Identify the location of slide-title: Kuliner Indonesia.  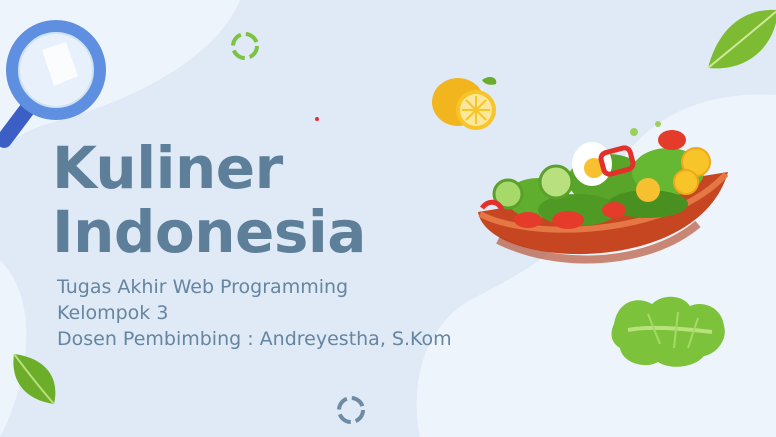
(209, 200).